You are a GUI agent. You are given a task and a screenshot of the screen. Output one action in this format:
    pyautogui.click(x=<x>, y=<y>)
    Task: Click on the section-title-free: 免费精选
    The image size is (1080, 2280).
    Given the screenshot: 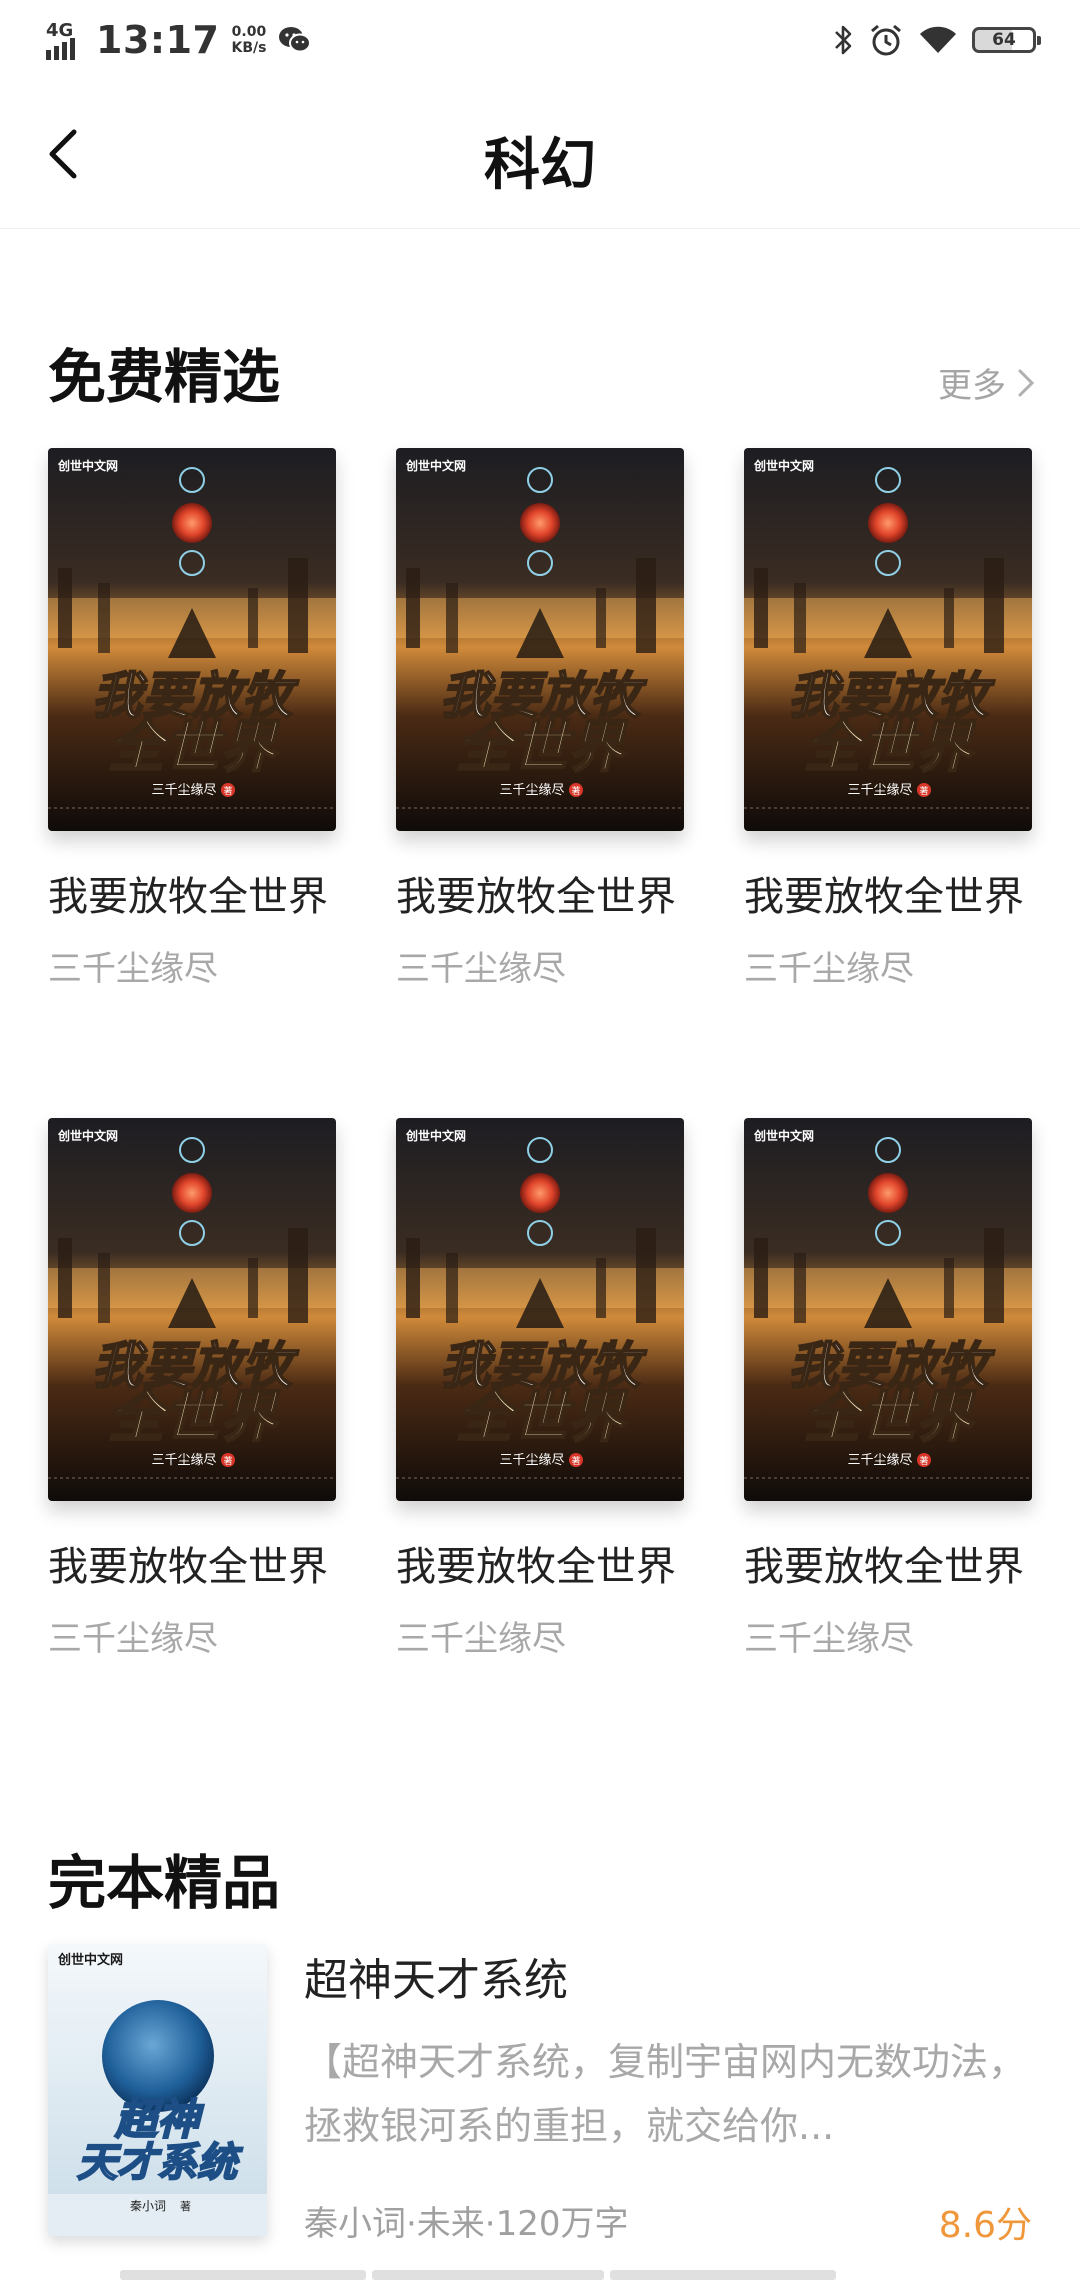 What is the action you would take?
    pyautogui.click(x=164, y=377)
    